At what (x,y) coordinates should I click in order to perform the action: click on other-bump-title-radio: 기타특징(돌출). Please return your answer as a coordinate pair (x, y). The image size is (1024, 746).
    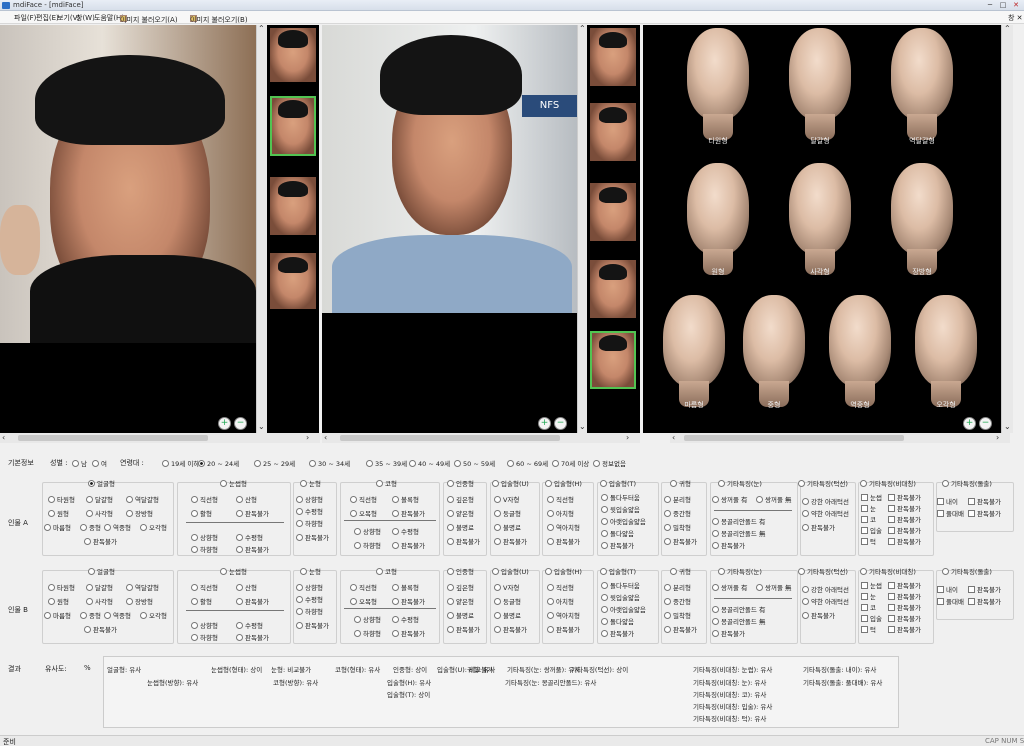
    Looking at the image, I should click on (967, 483).